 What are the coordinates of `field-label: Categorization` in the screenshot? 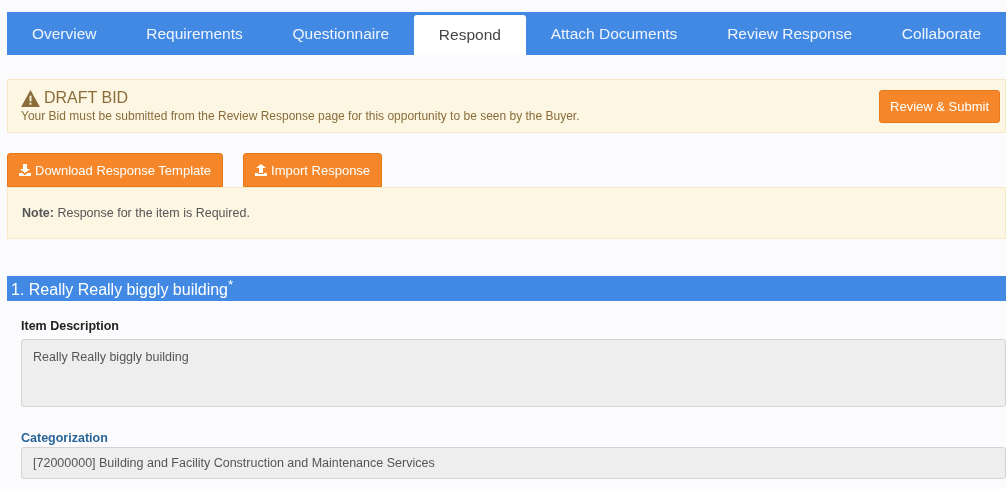 It's located at (65, 438).